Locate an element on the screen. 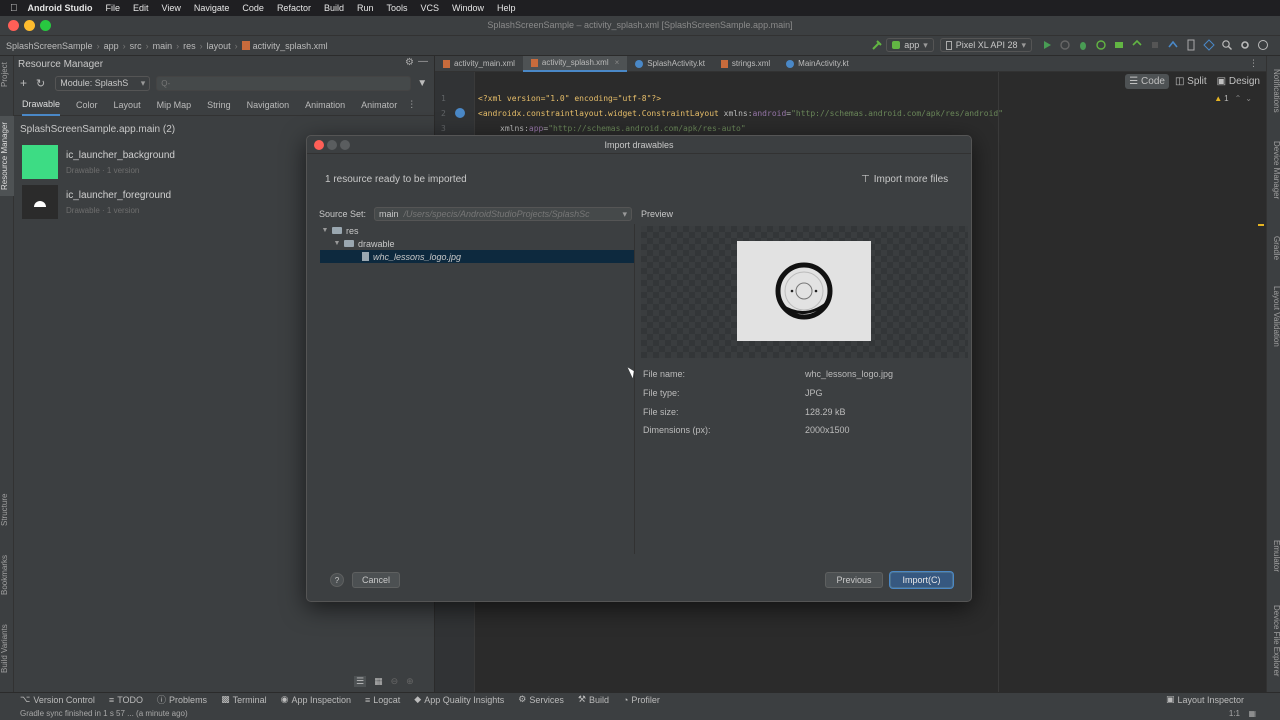  build-hammer-icon is located at coordinates (877, 45).